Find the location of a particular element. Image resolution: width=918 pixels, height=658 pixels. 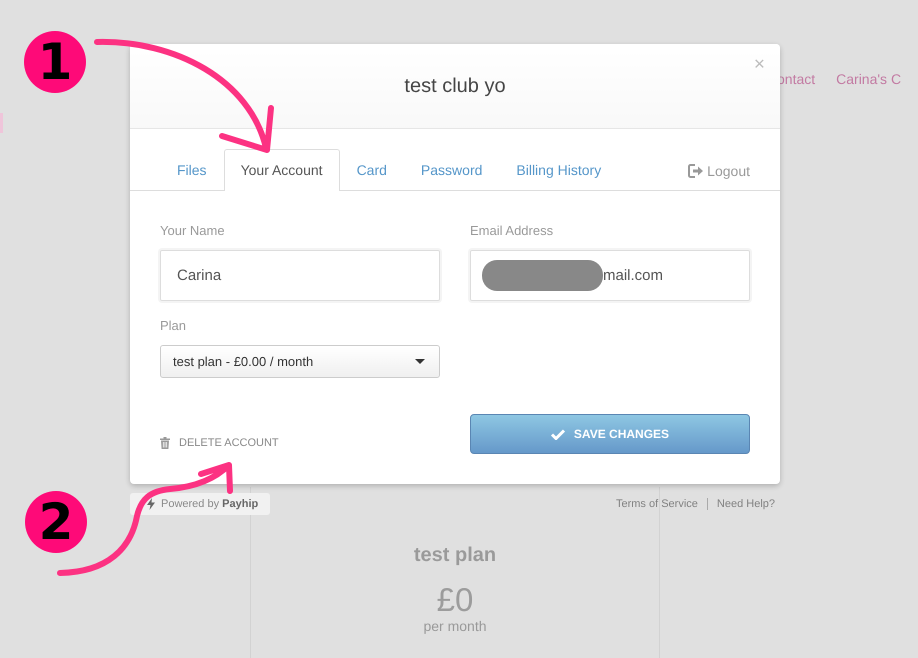

step-number-badge: 2 is located at coordinates (56, 522).